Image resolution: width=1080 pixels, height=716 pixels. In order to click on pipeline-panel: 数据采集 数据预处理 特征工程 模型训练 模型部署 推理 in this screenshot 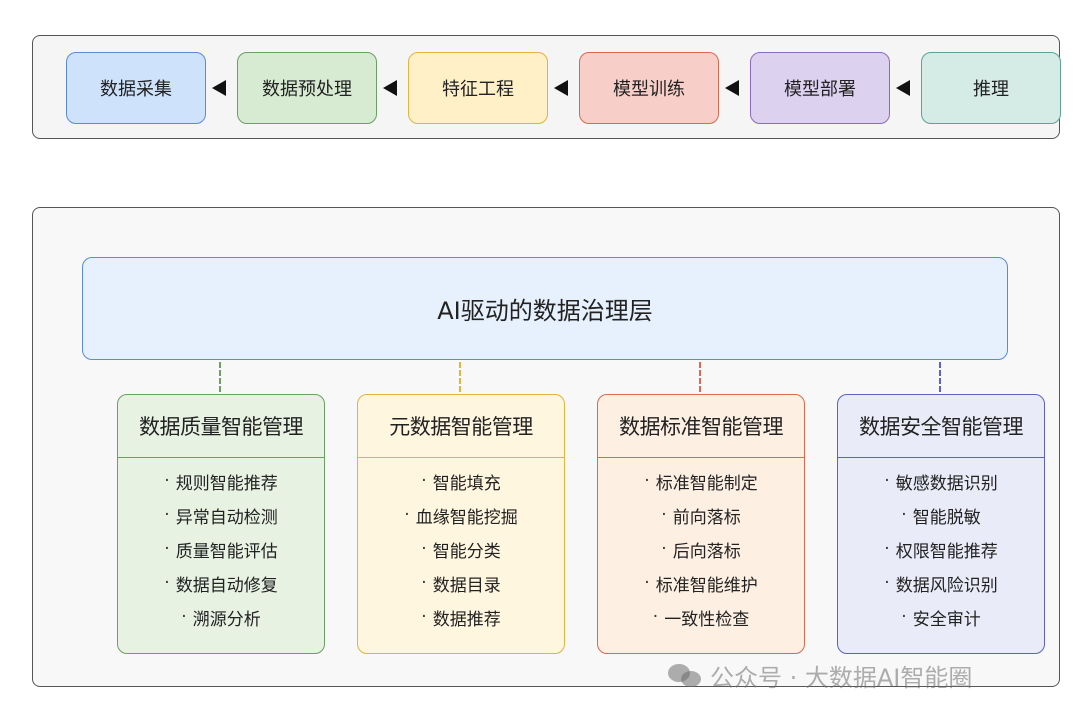, I will do `click(546, 87)`.